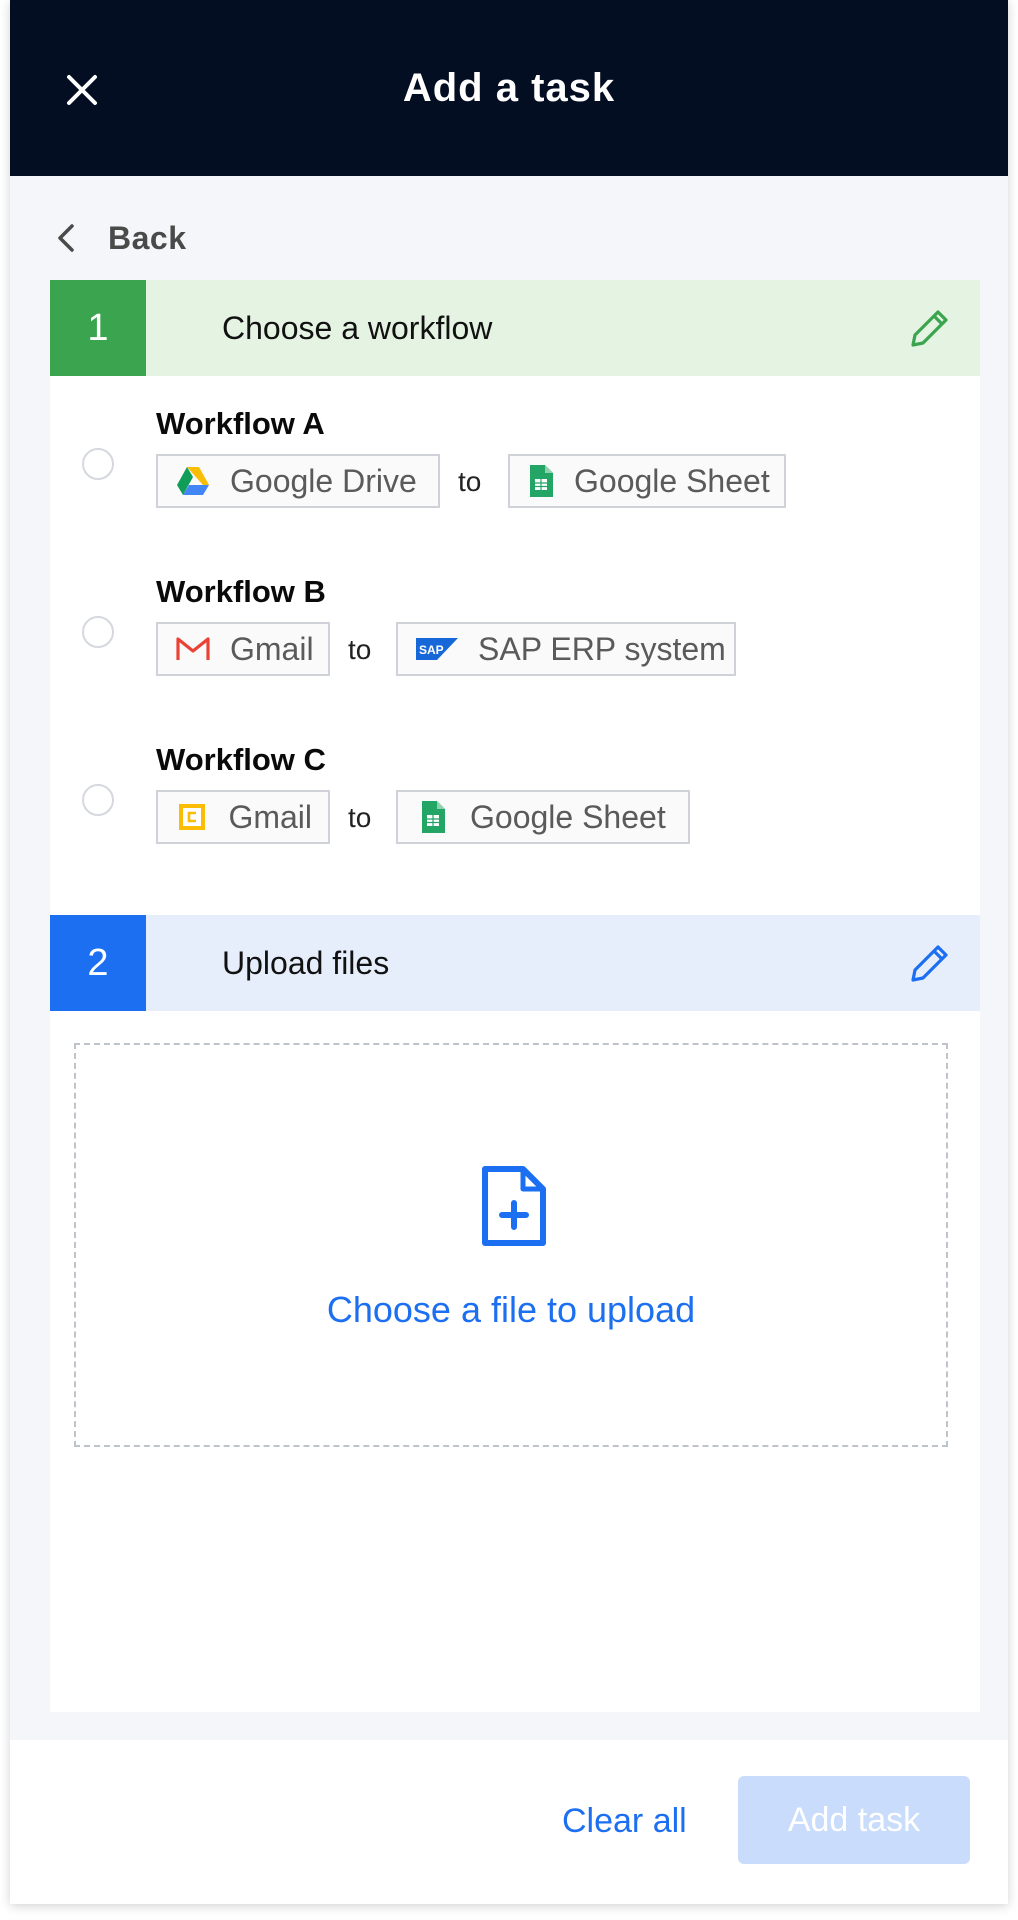 The image size is (1018, 1920). I want to click on step-choose-workflow: 1 Choose a workflow, so click(515, 328).